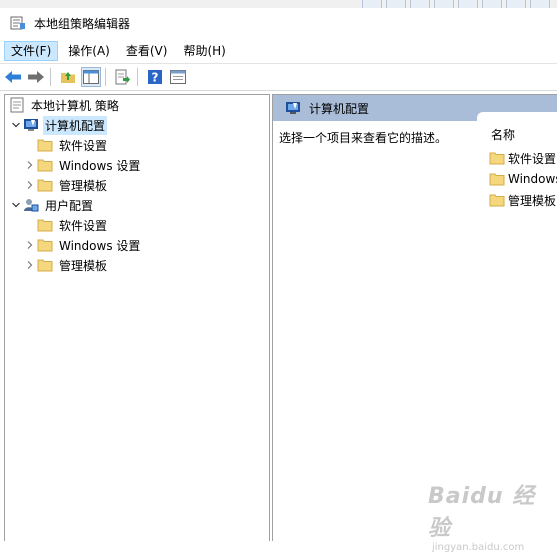 This screenshot has height=553, width=557. I want to click on show-hide-tree-button, so click(91, 77).